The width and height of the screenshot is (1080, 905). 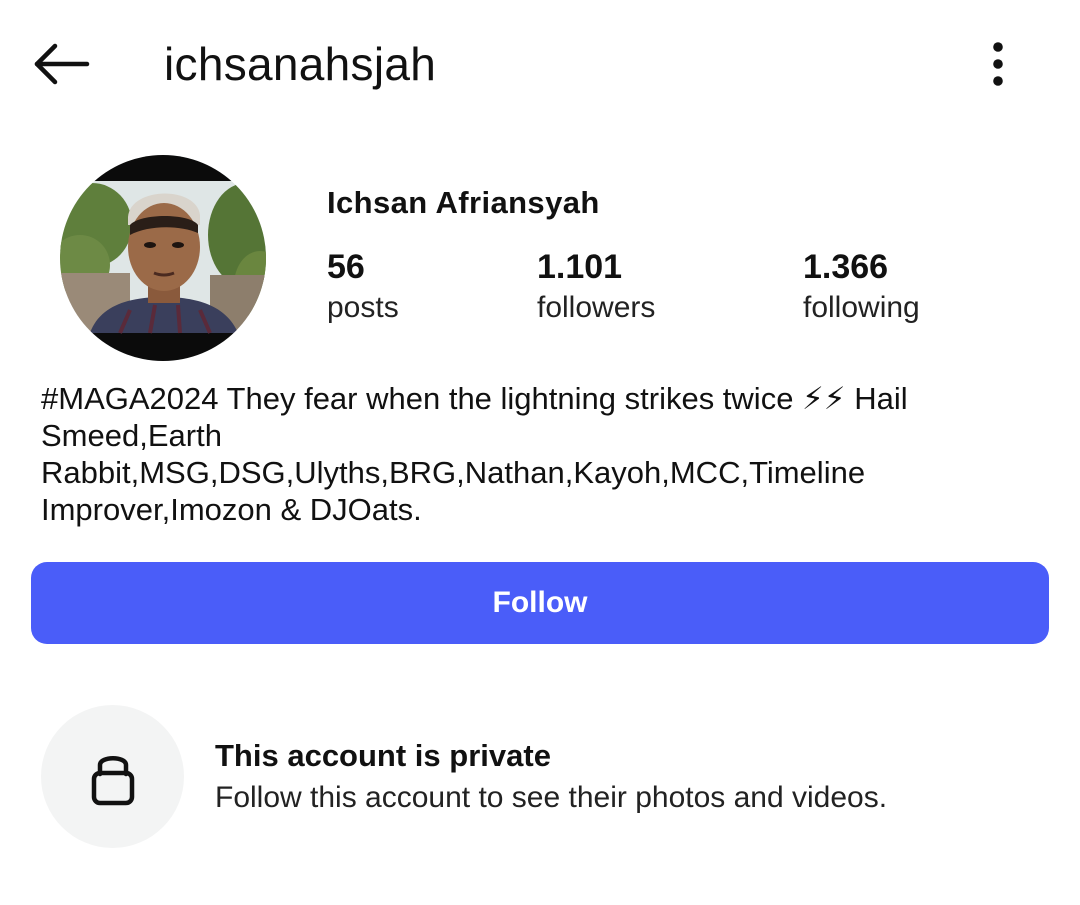 I want to click on avatar, so click(x=163, y=258).